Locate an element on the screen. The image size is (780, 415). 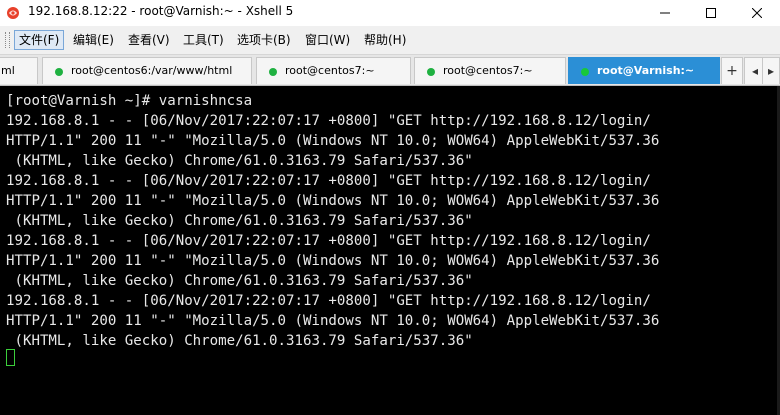
minimize-icon is located at coordinates (665, 13).